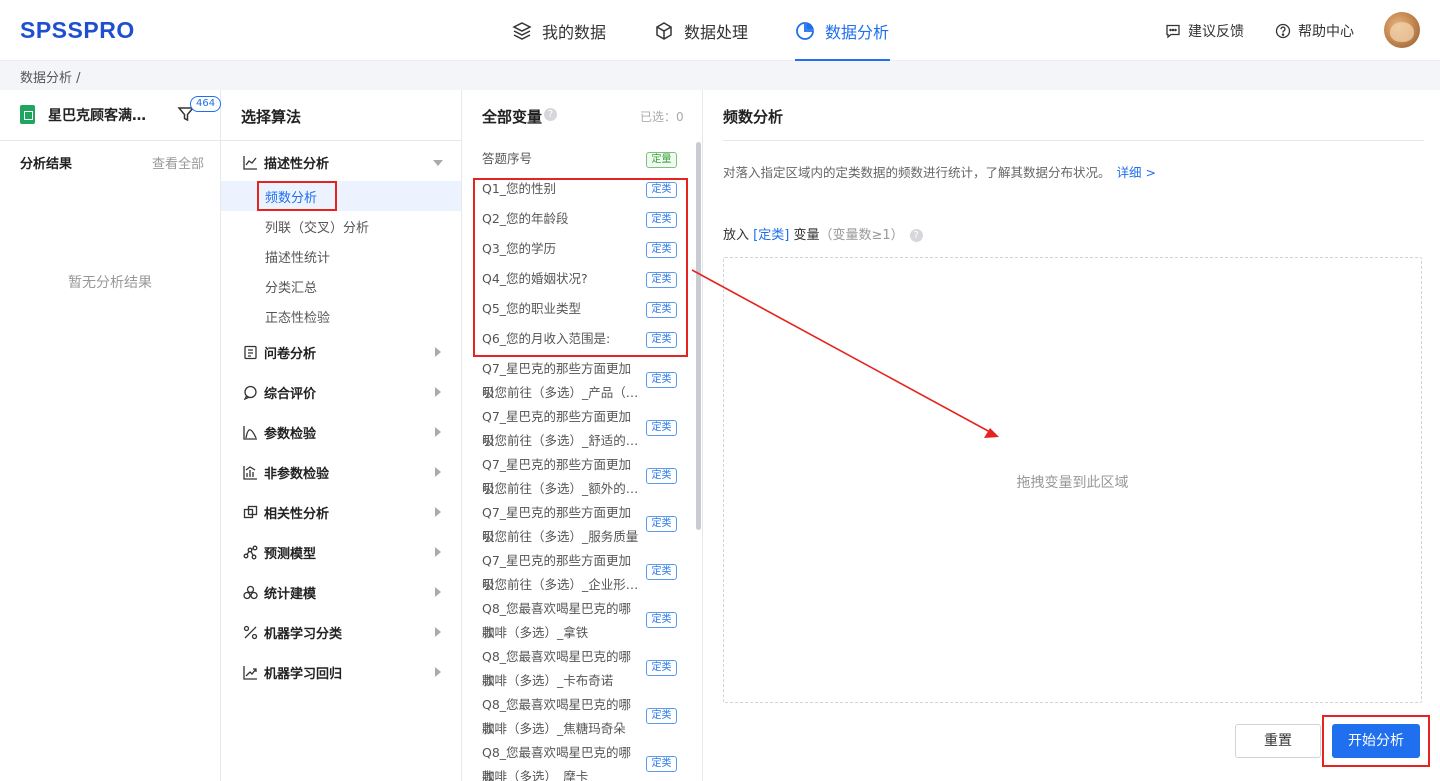 This screenshot has width=1440, height=781. What do you see at coordinates (341, 162) in the screenshot?
I see `category-descriptive: 描述性分析` at bounding box center [341, 162].